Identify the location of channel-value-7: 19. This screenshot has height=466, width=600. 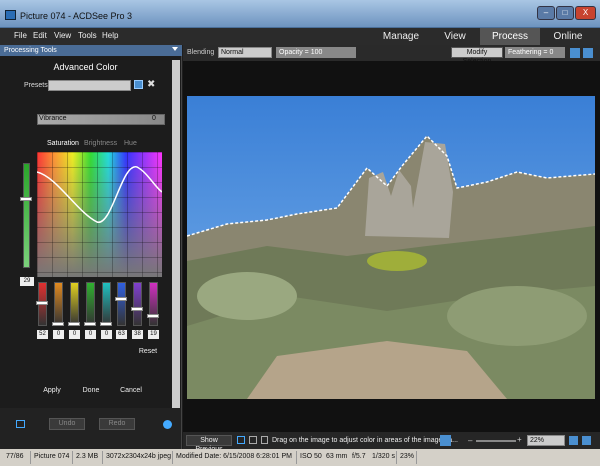
(153, 334).